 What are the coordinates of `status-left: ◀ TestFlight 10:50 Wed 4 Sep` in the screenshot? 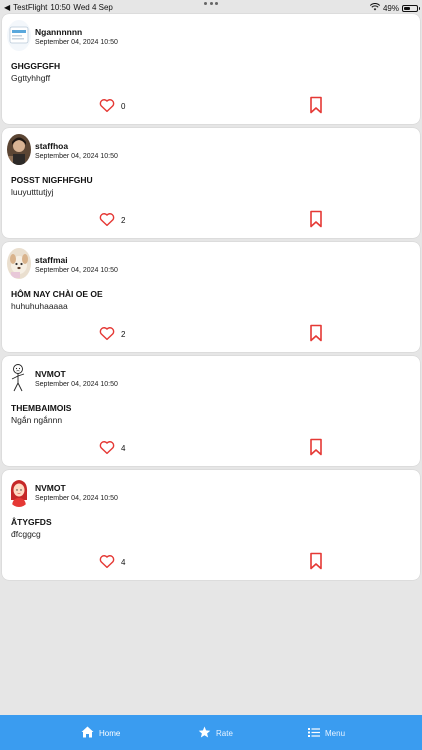 It's located at (58, 7).